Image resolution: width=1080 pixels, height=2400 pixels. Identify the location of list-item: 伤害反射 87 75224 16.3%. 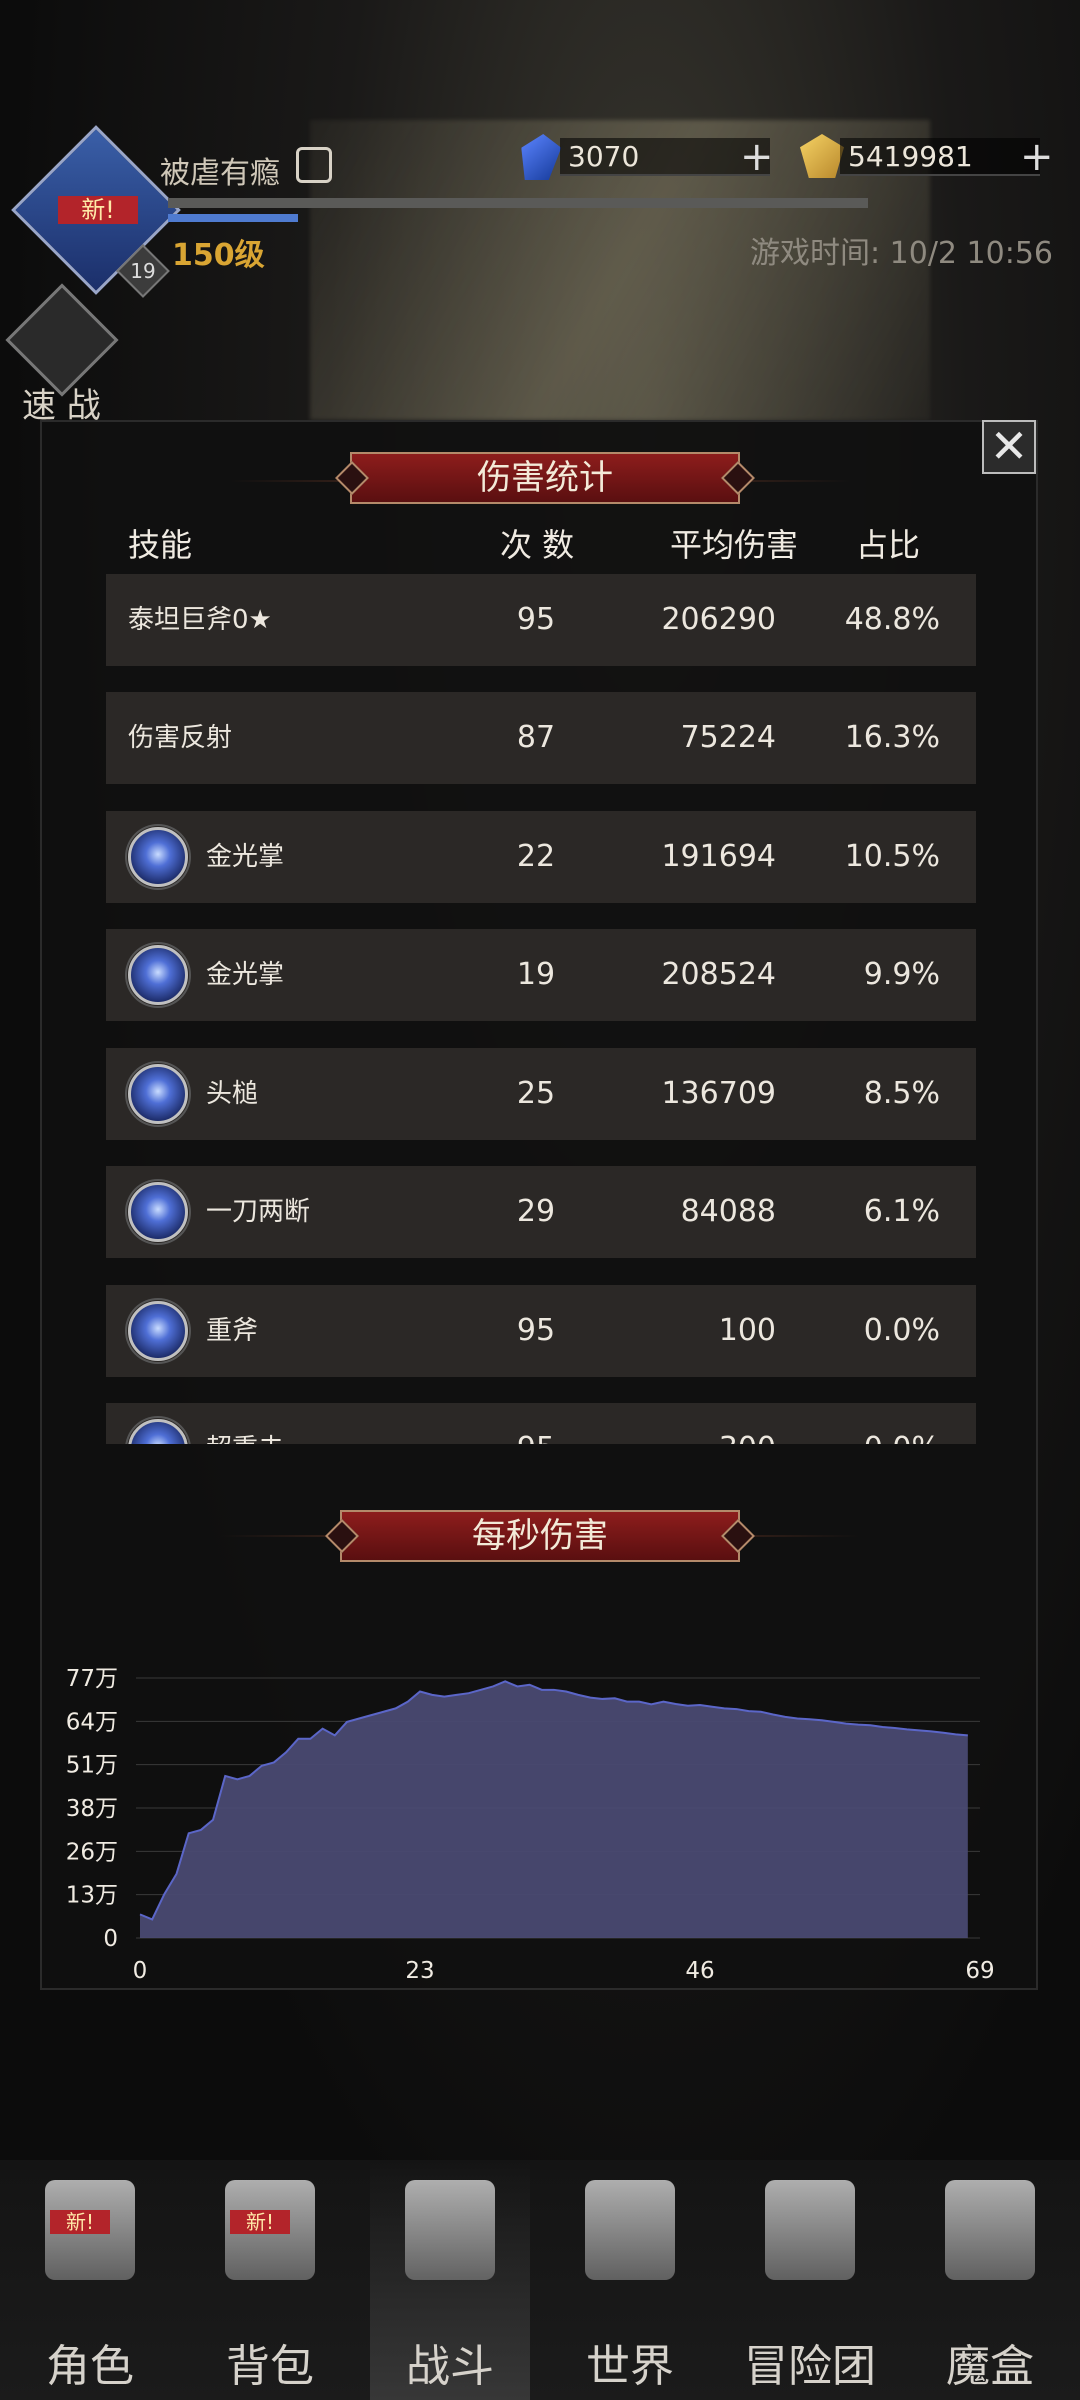
(541, 738).